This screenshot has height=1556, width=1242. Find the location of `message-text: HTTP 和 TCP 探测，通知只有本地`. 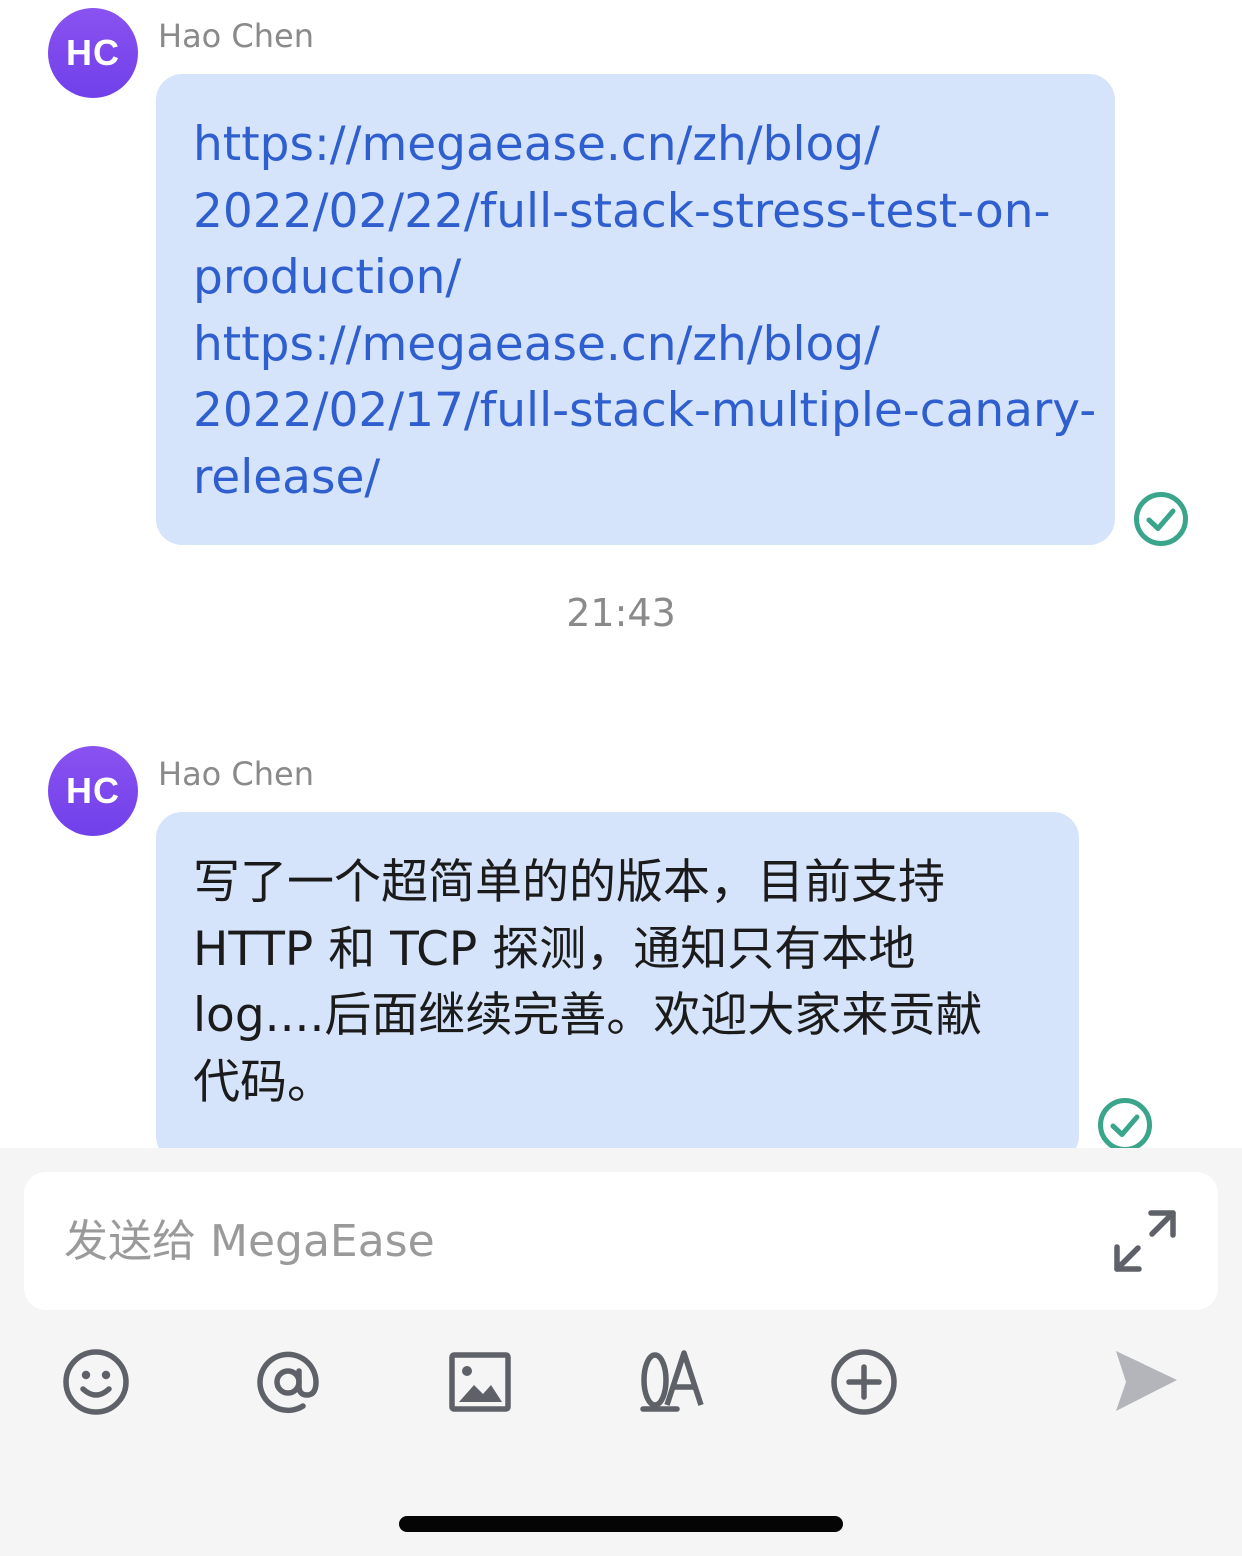

message-text: HTTP 和 TCP 探测，通知只有本地 is located at coordinates (554, 949).